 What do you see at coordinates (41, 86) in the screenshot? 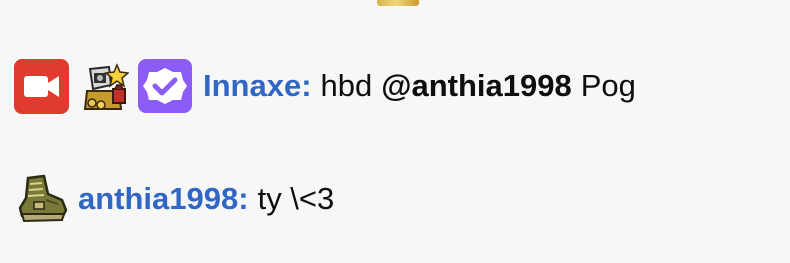
I see `video-camera-icon` at bounding box center [41, 86].